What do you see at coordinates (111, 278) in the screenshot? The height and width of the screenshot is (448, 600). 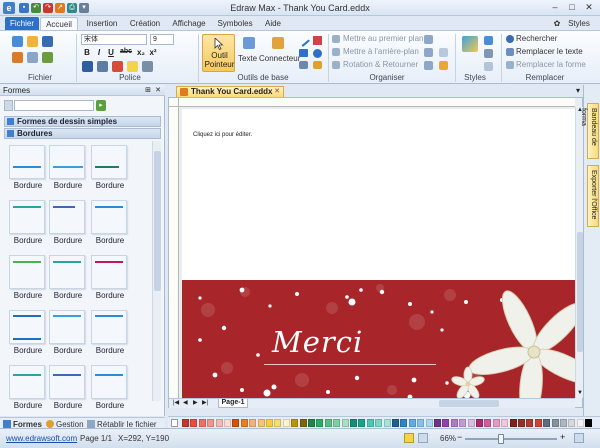 I see `border-shape-9: Bordure` at bounding box center [111, 278].